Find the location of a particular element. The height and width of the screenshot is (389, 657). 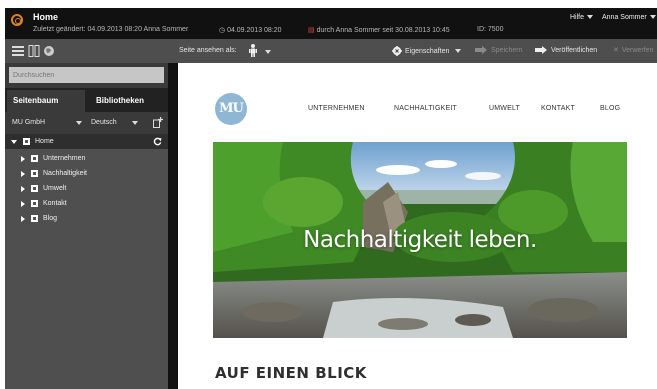

publish-arrow-icon is located at coordinates (541, 50).